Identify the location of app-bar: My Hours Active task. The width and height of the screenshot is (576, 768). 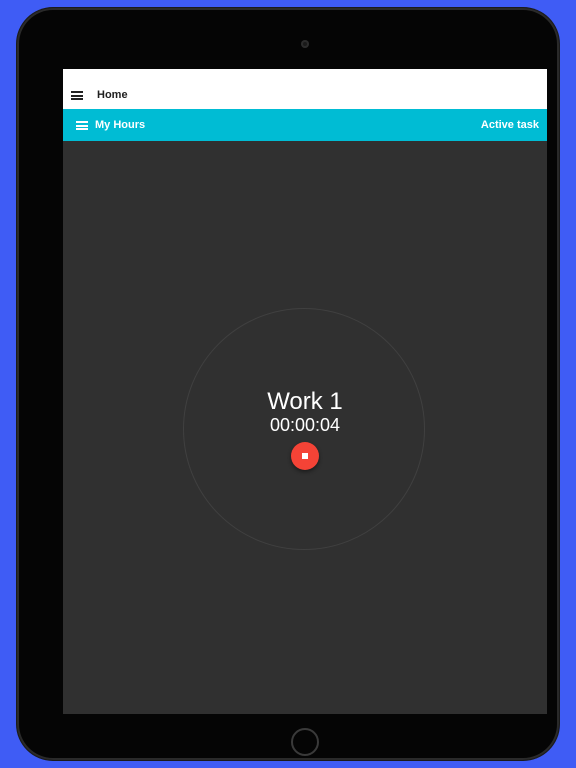
(305, 125).